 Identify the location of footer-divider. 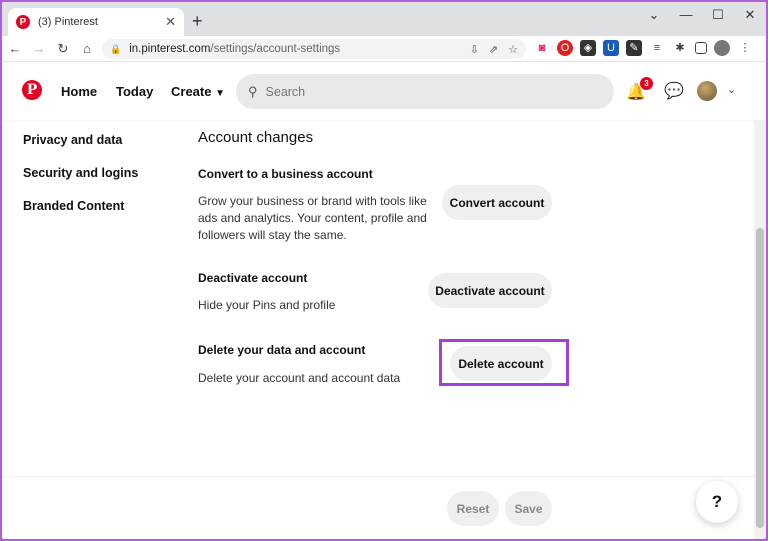
(378, 476).